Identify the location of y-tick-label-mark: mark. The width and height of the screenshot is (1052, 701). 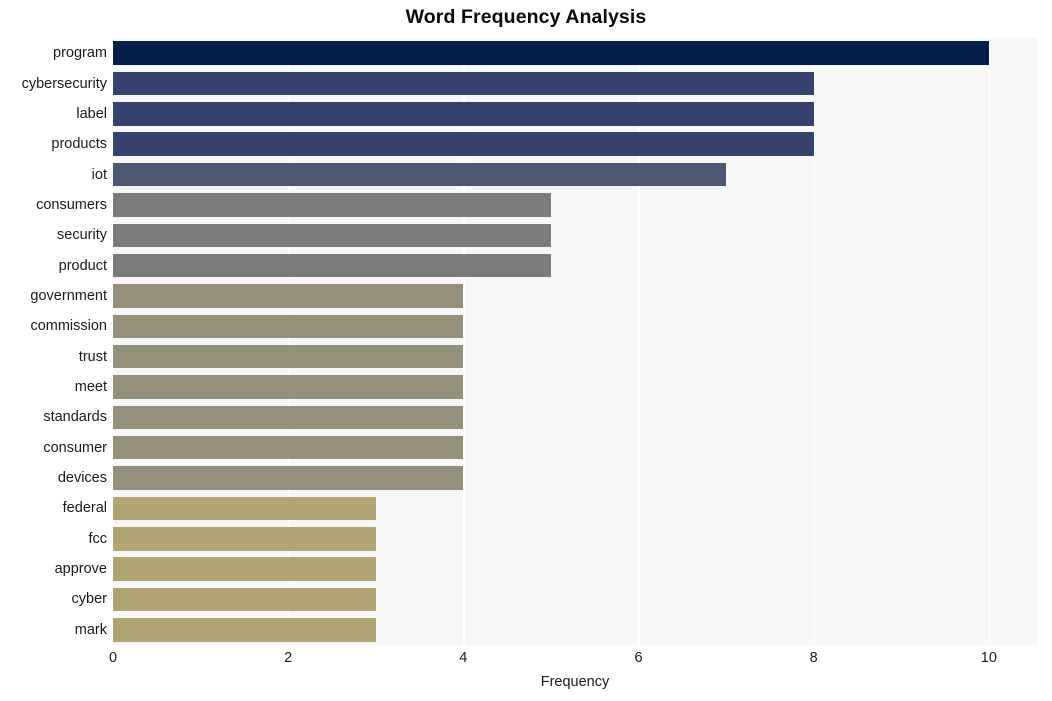
(90, 629).